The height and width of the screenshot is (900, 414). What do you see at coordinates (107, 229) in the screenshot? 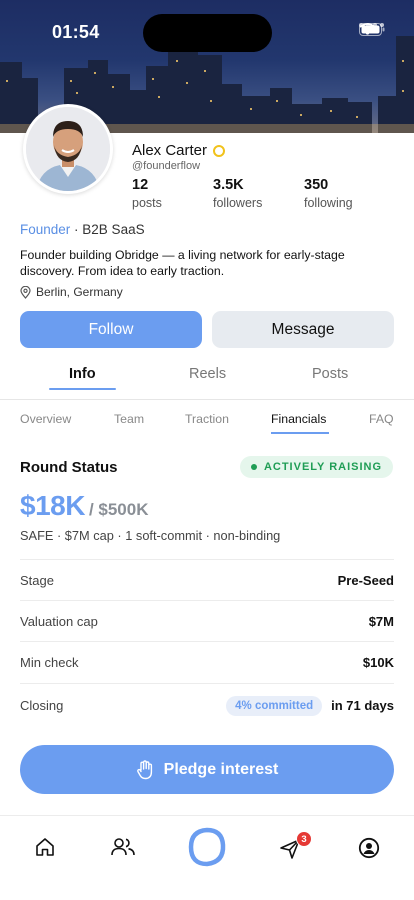
I see `role-industry: · B2B SaaS` at bounding box center [107, 229].